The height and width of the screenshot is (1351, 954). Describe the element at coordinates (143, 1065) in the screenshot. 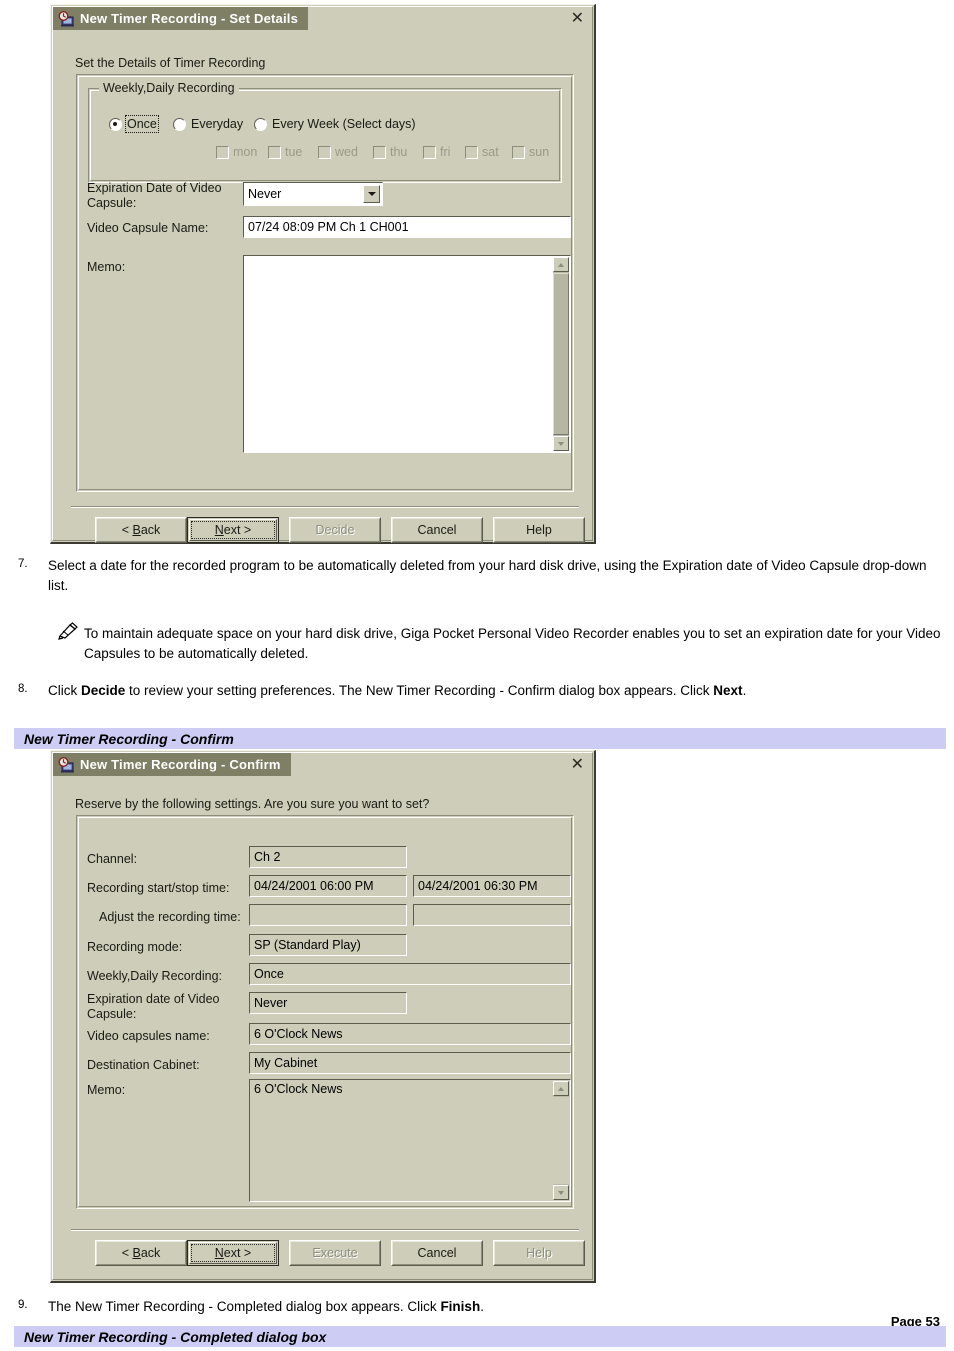

I see `destination-cabinet-label: Destination Cabinet:` at that location.